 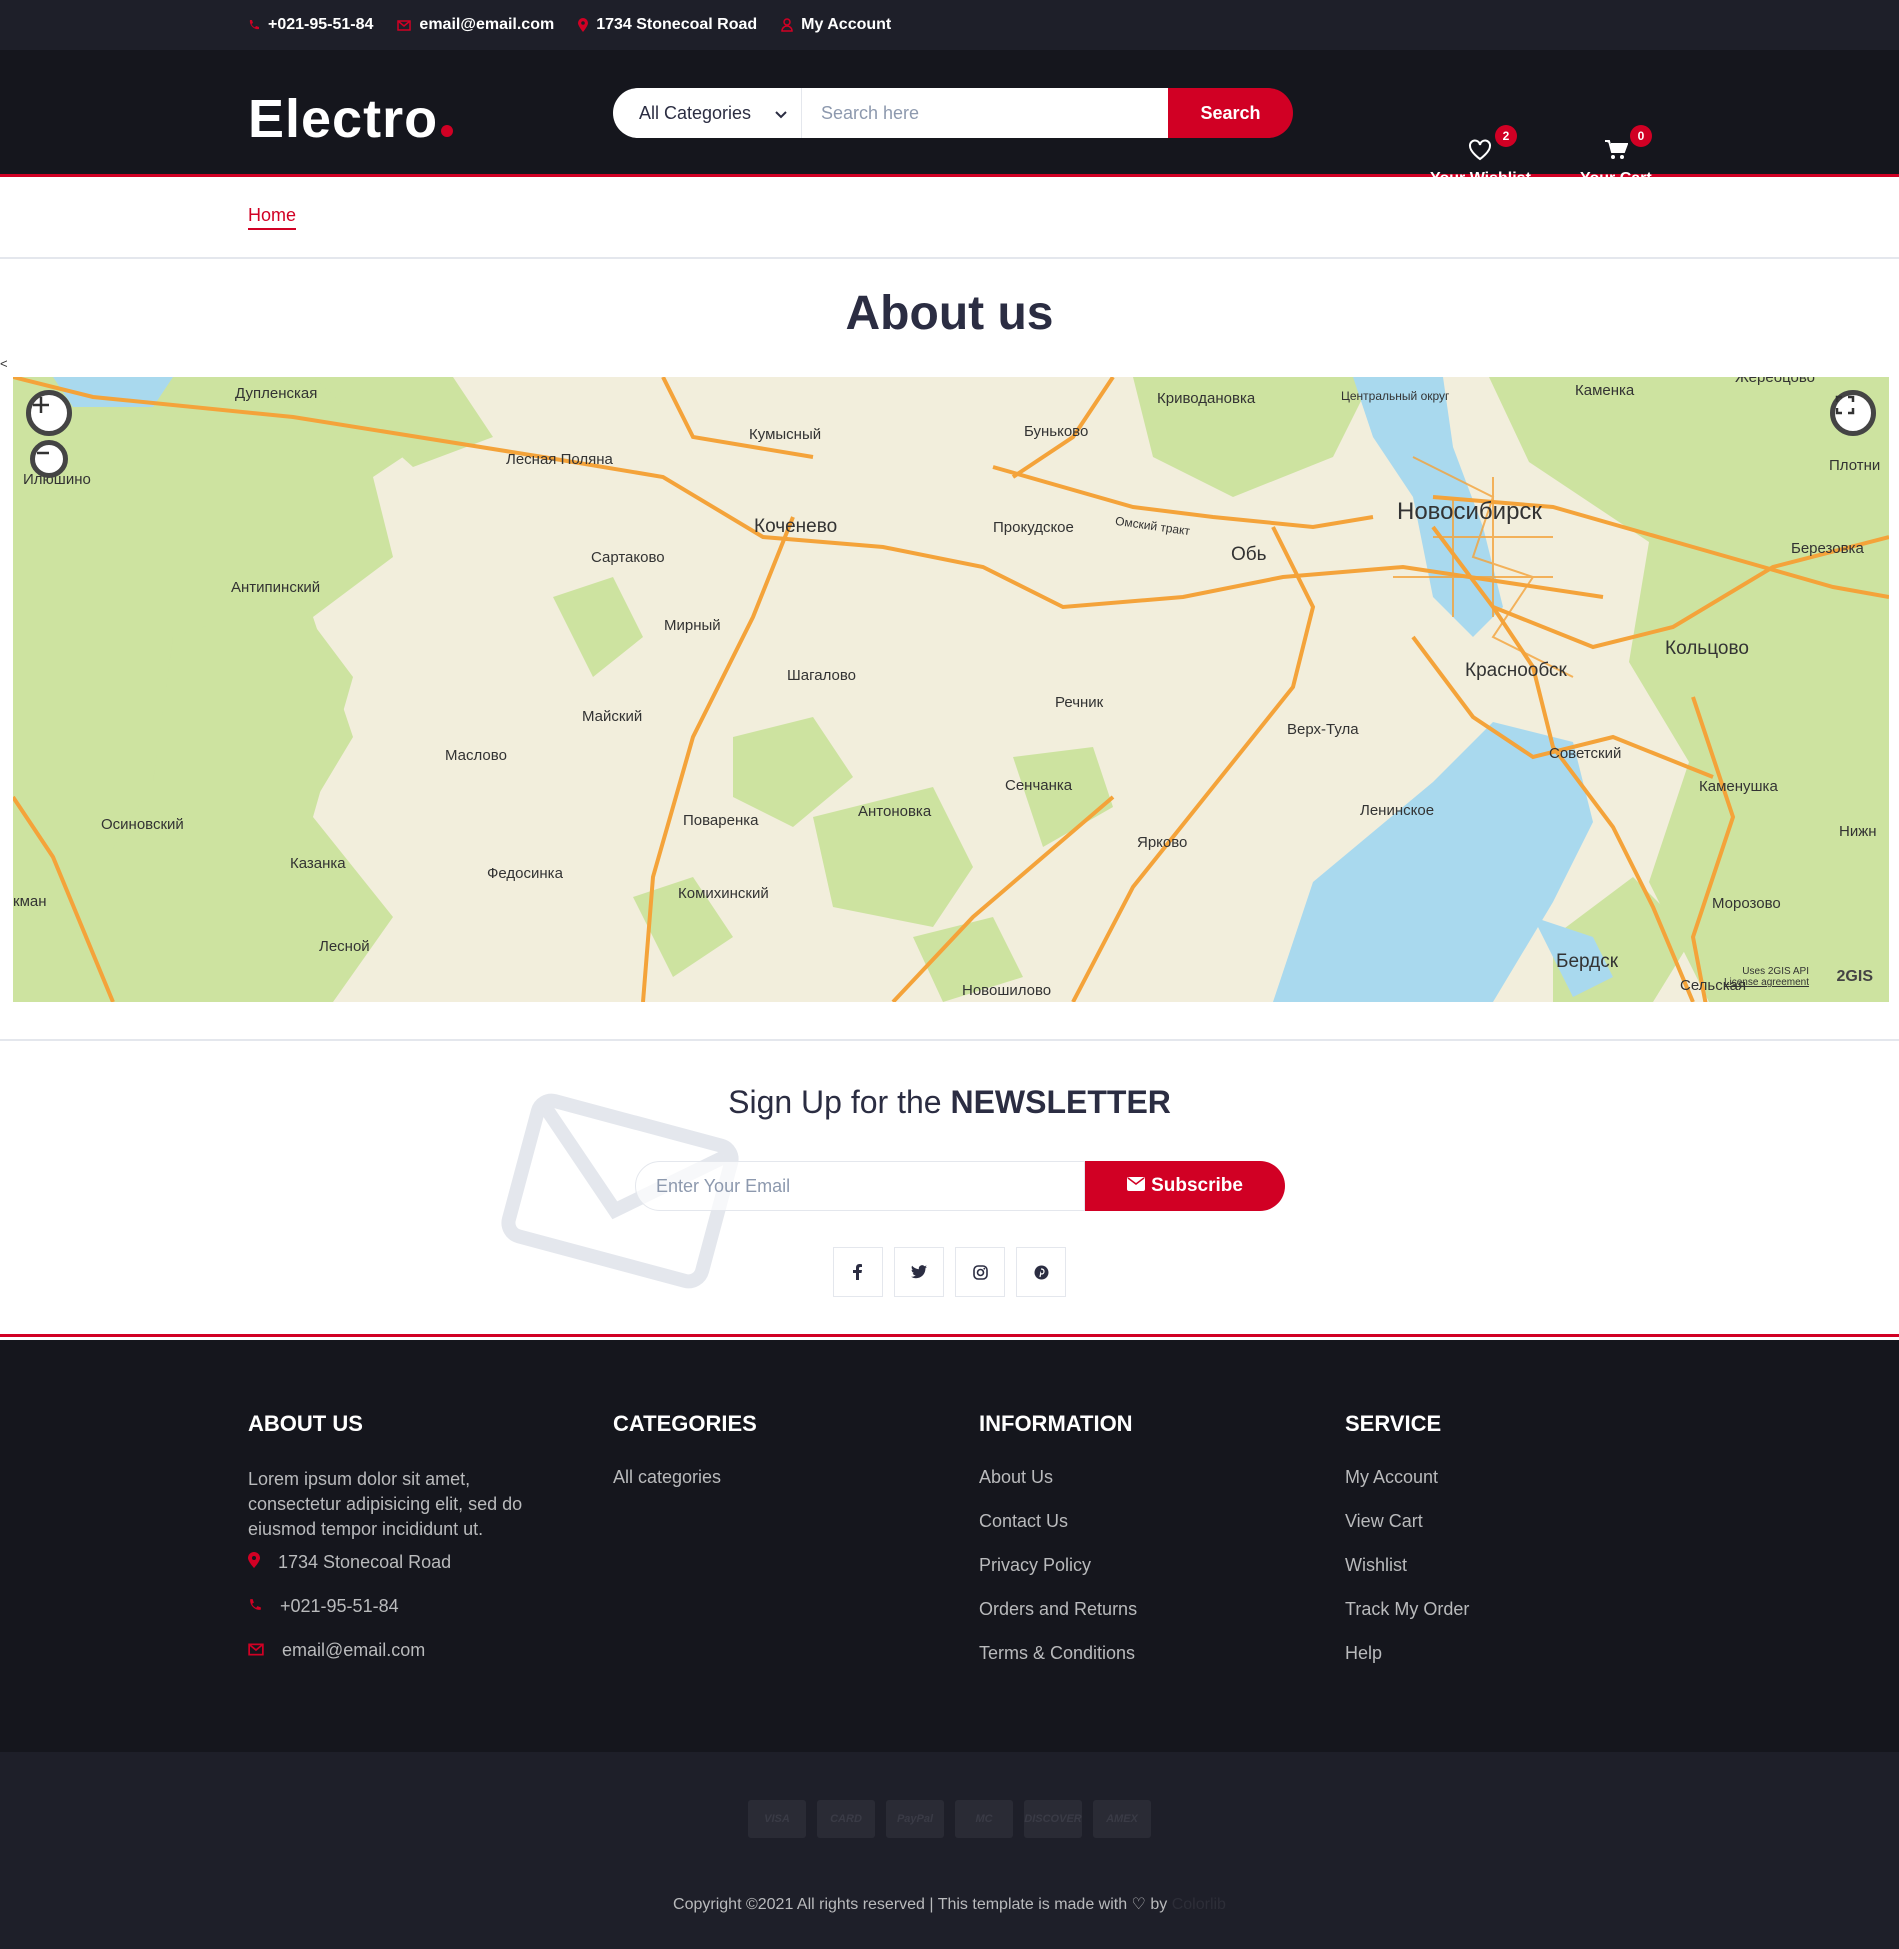 What do you see at coordinates (559, 459) in the screenshot?
I see `map-label: Лесная Поляна` at bounding box center [559, 459].